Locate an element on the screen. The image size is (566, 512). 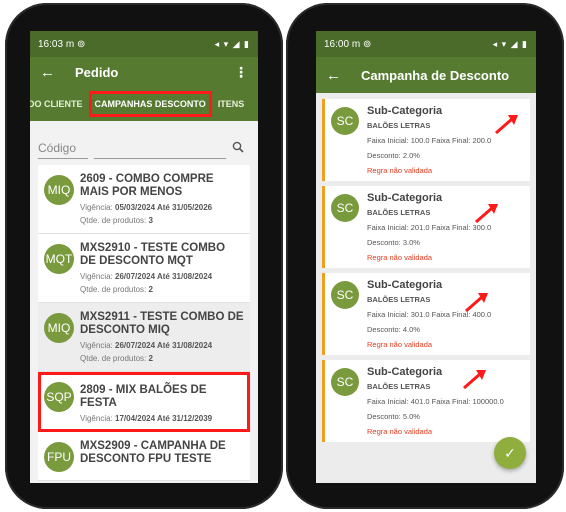
more-menu-icon: ⋮ is located at coordinates (241, 72).